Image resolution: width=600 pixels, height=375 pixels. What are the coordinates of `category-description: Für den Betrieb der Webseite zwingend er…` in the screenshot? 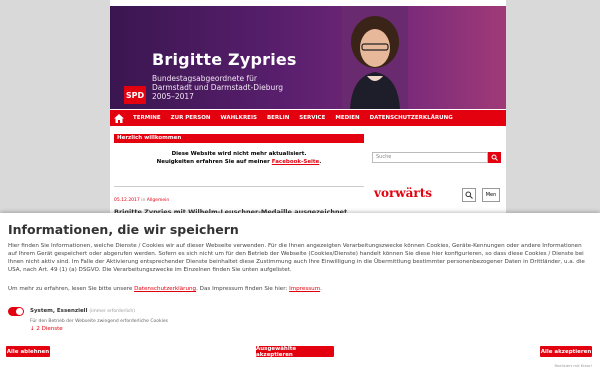 It's located at (99, 321).